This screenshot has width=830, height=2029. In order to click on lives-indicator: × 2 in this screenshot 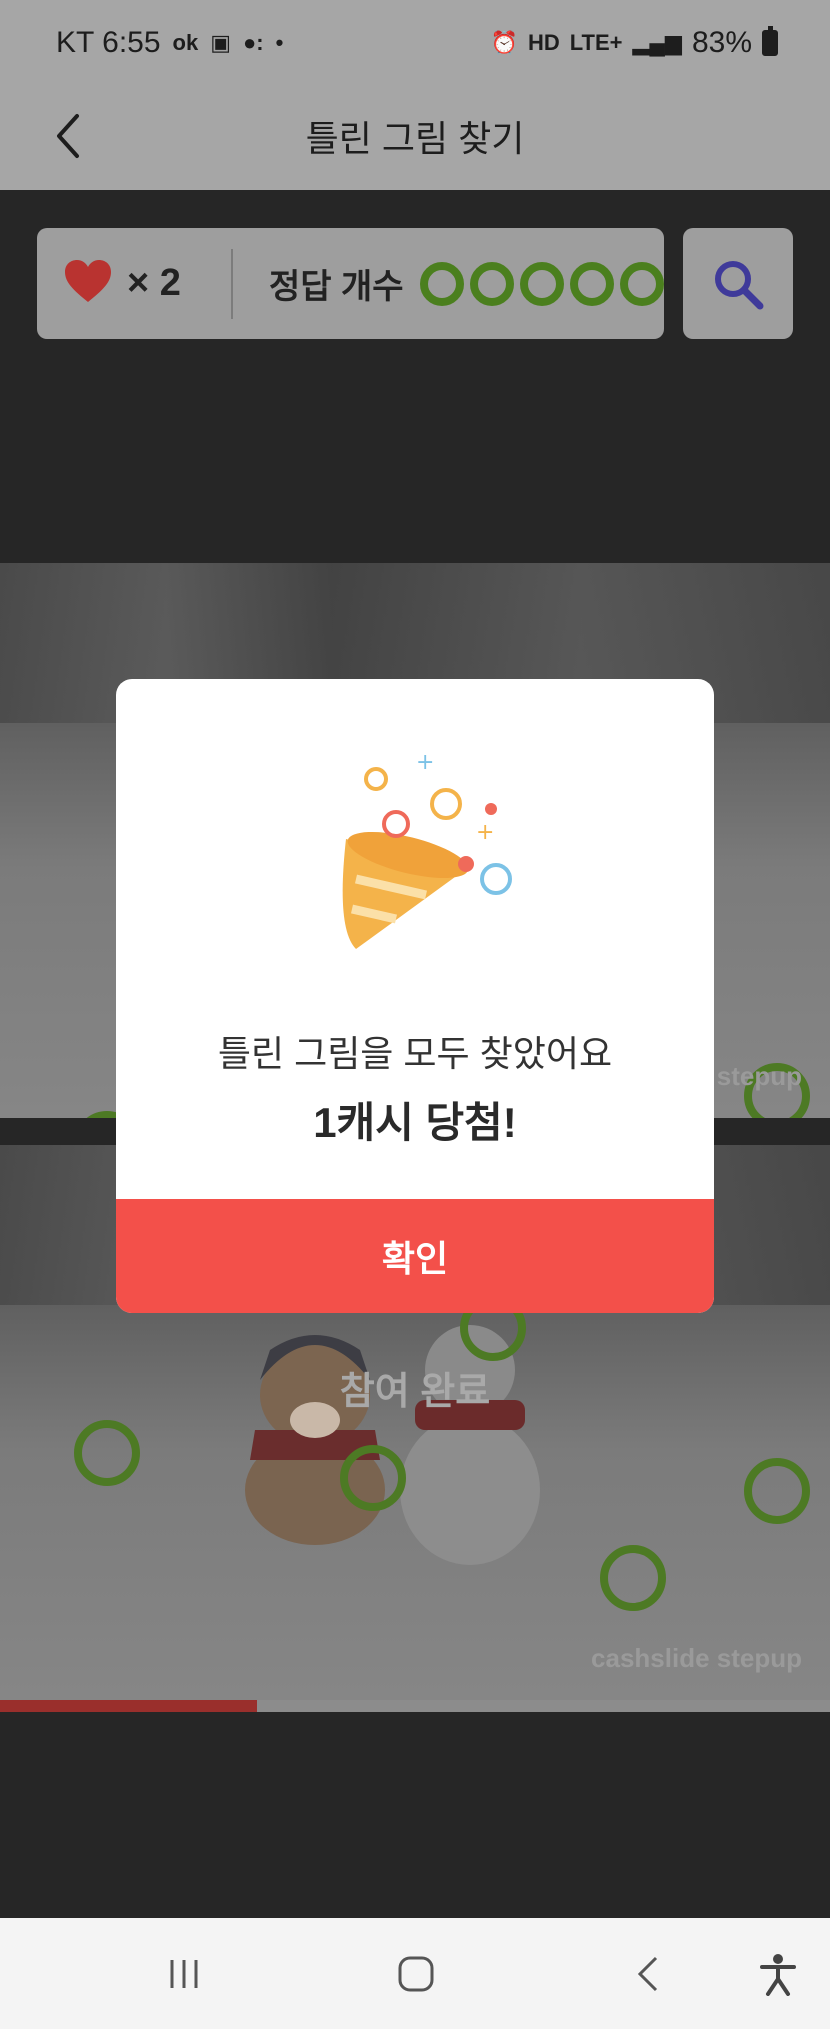, I will do `click(134, 283)`.